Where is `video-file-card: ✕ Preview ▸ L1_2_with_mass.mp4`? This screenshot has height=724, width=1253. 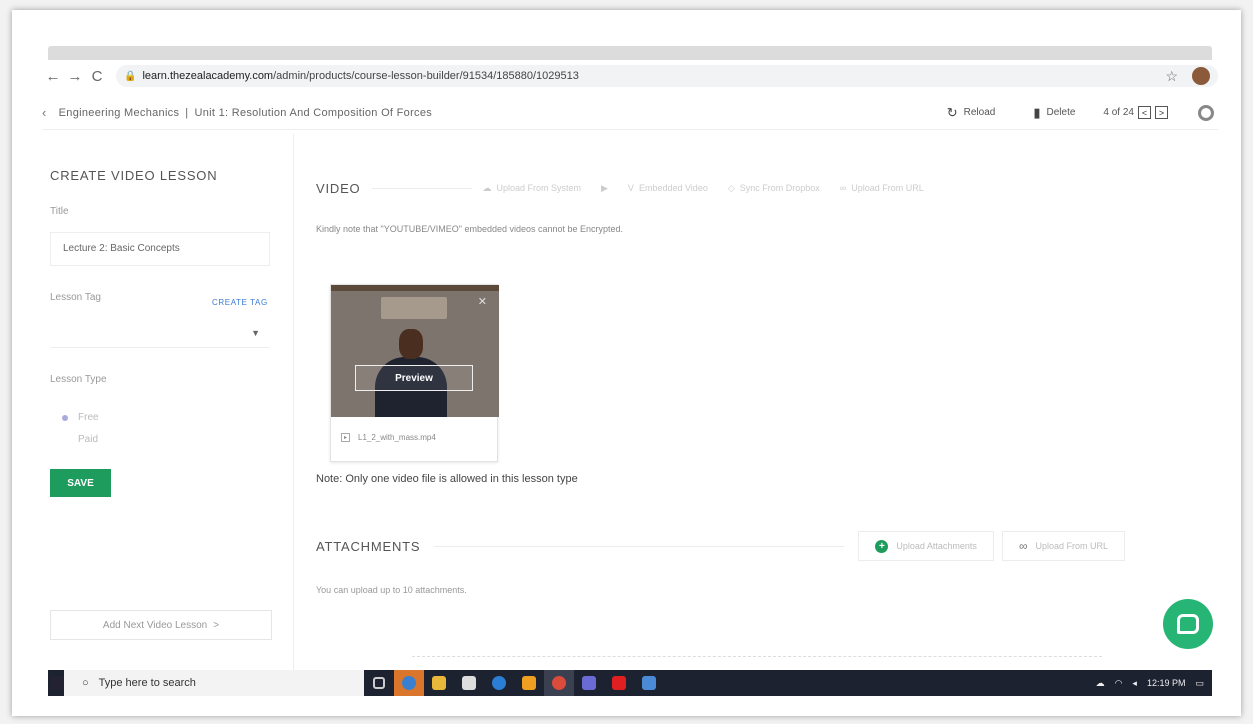
video-file-card: ✕ Preview ▸ L1_2_with_mass.mp4 is located at coordinates (414, 373).